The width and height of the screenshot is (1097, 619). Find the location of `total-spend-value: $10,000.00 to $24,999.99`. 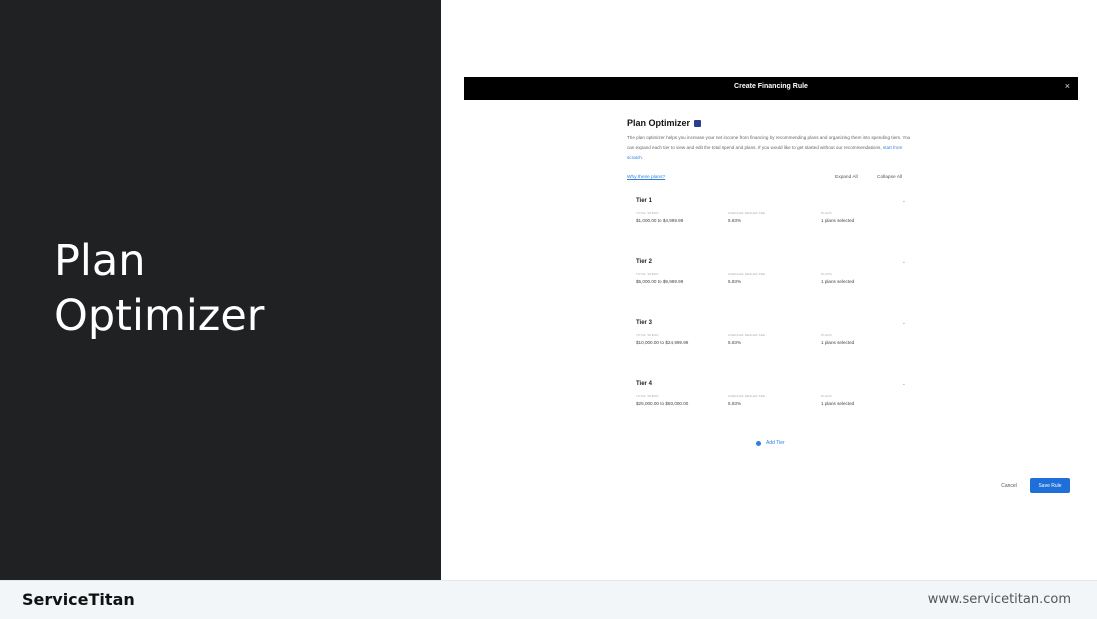

total-spend-value: $10,000.00 to $24,999.99 is located at coordinates (662, 342).